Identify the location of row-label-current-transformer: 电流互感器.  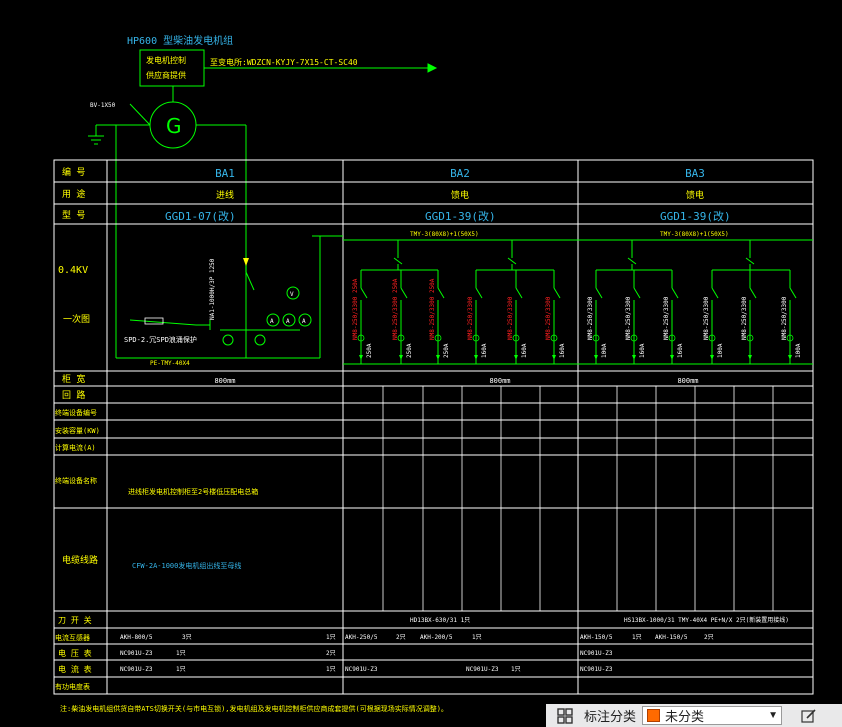
(72, 637).